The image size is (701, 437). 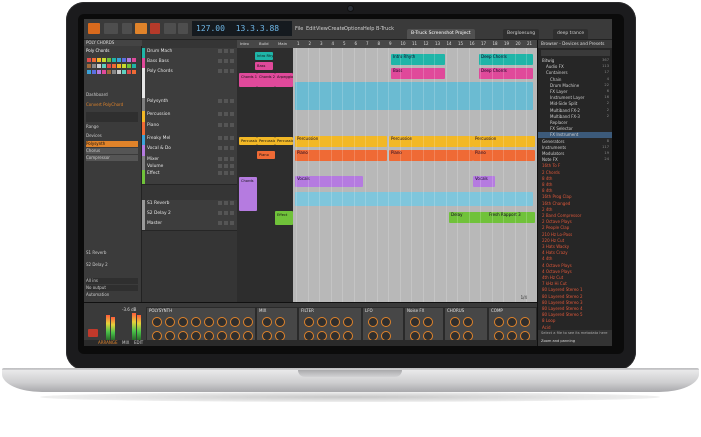 I want to click on scene-main: Main, so click(x=282, y=43).